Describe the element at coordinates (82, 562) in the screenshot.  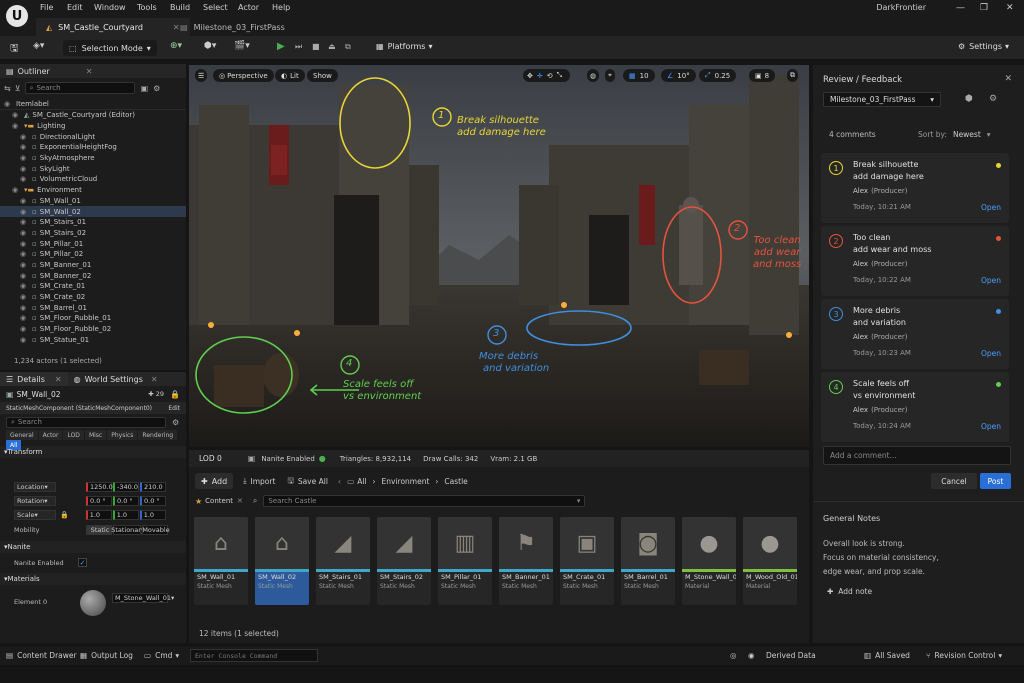
I see `nanite-checkbox: ✓` at that location.